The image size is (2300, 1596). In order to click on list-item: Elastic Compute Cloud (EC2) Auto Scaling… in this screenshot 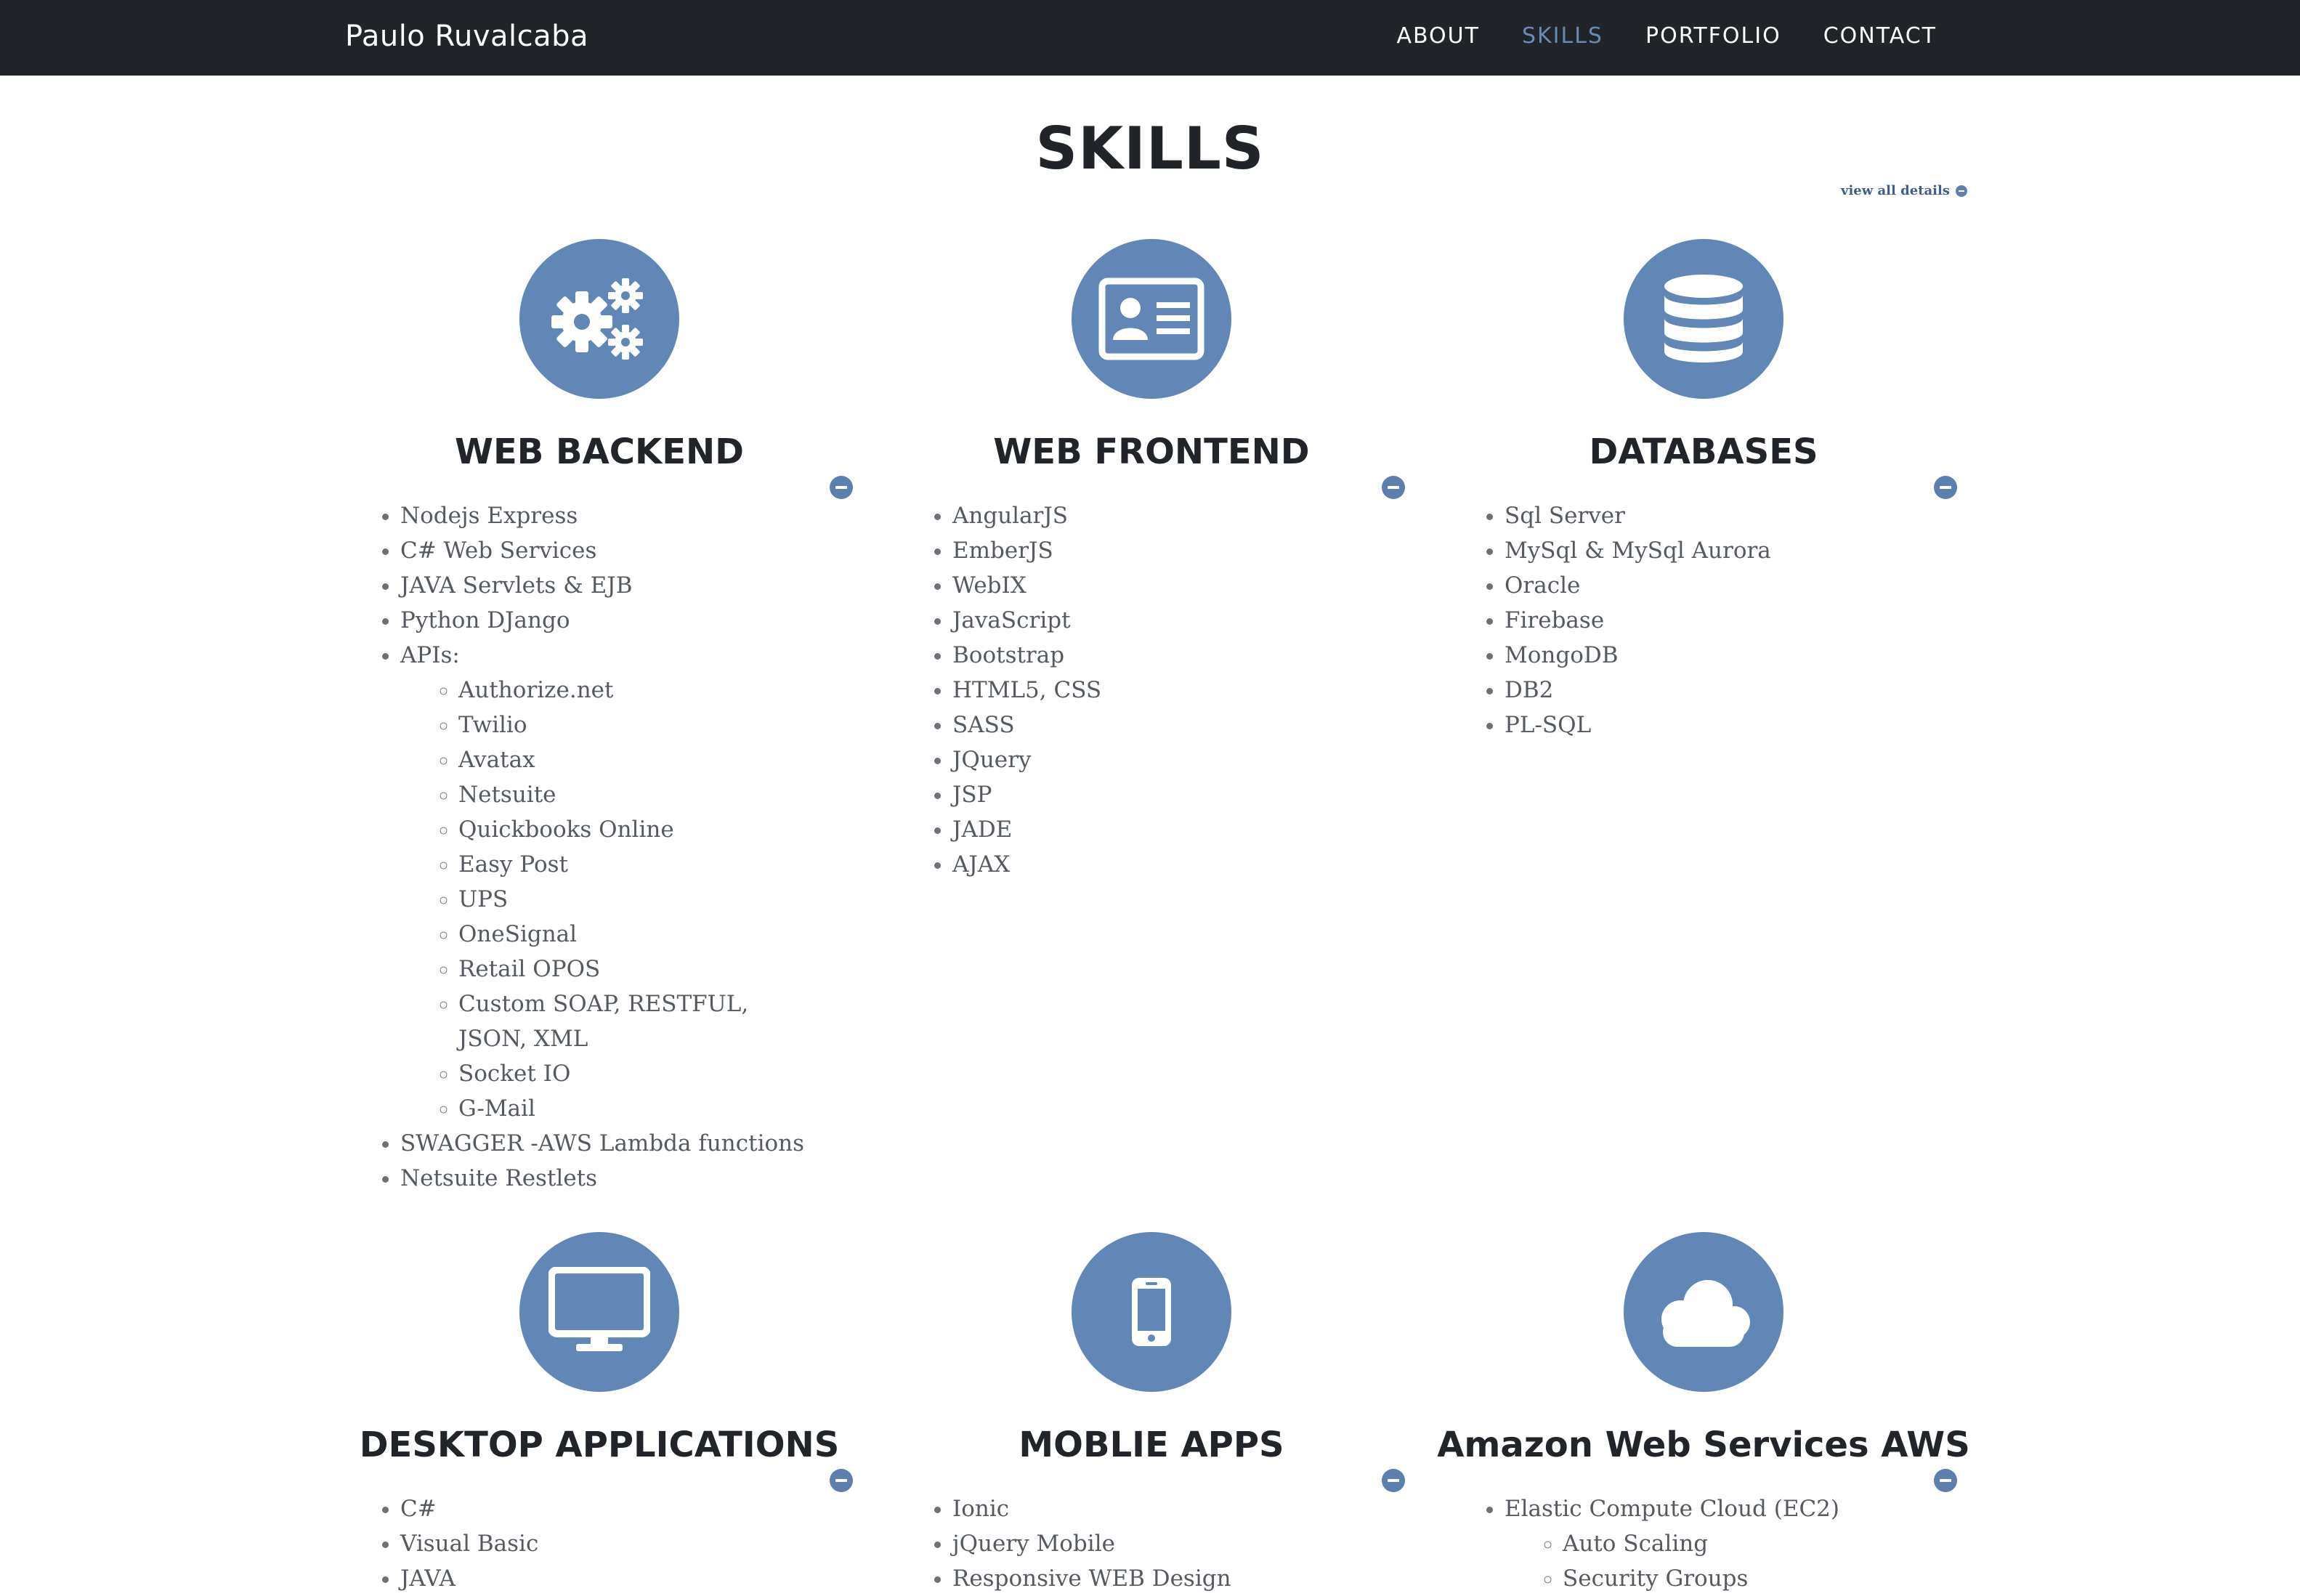, I will do `click(1730, 1544)`.